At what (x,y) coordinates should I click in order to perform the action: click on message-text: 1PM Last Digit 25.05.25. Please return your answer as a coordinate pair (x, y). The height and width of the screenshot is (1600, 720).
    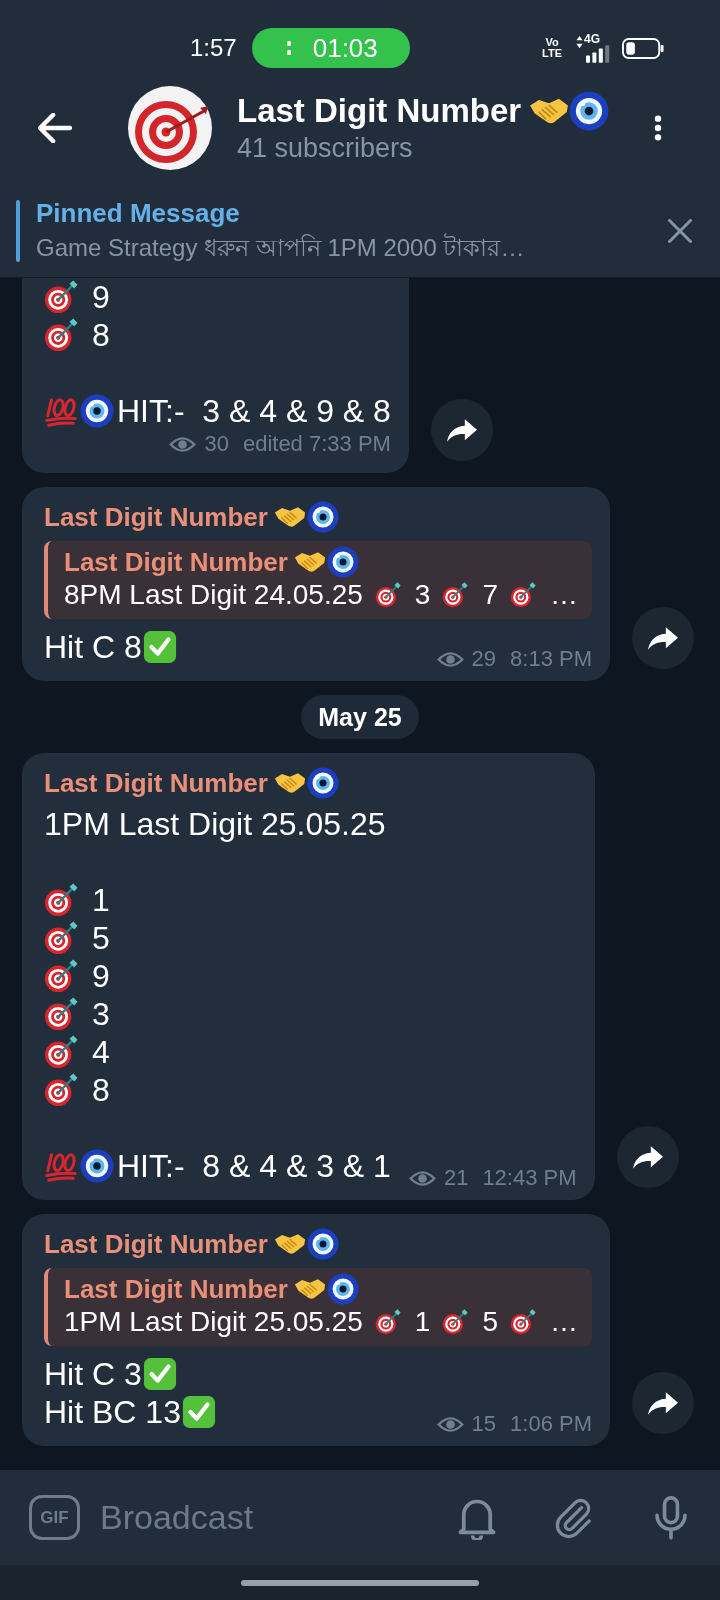
    Looking at the image, I should click on (215, 824).